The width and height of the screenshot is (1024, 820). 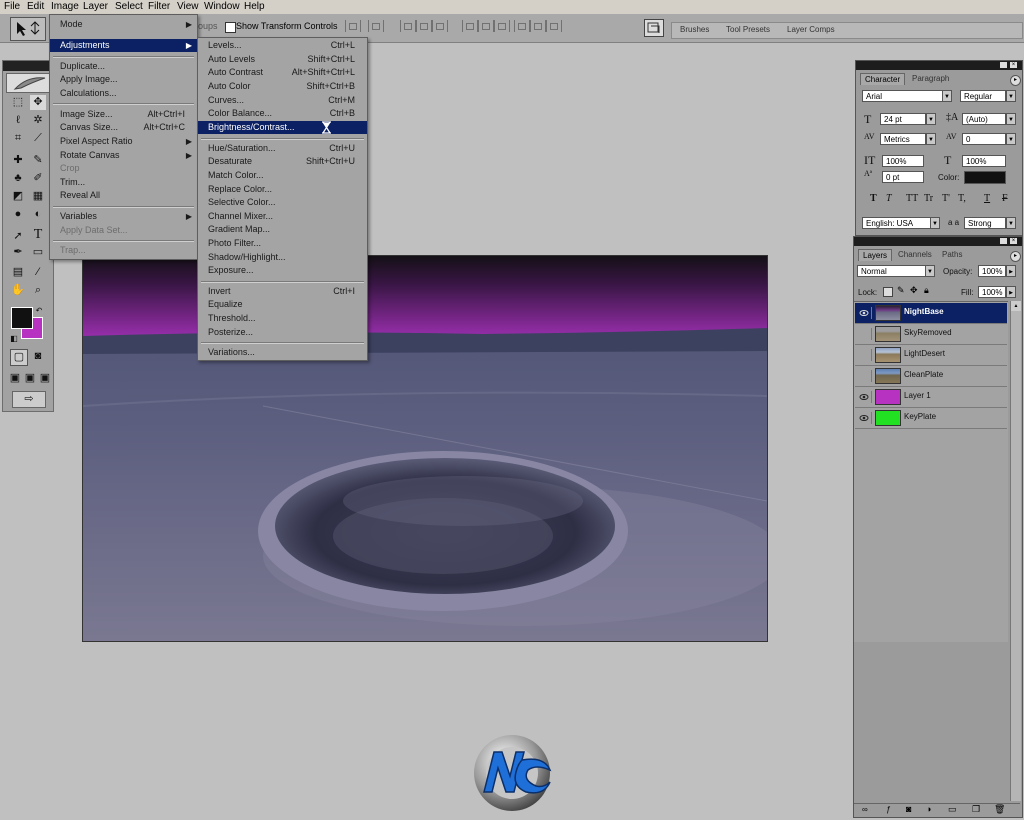 I want to click on shape-tool-icon: ▭, so click(x=38, y=252).